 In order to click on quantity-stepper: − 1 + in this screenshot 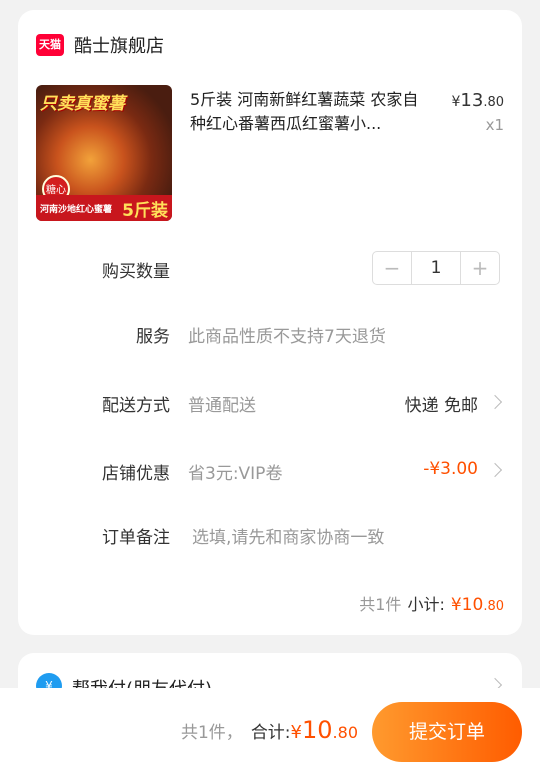, I will do `click(436, 268)`.